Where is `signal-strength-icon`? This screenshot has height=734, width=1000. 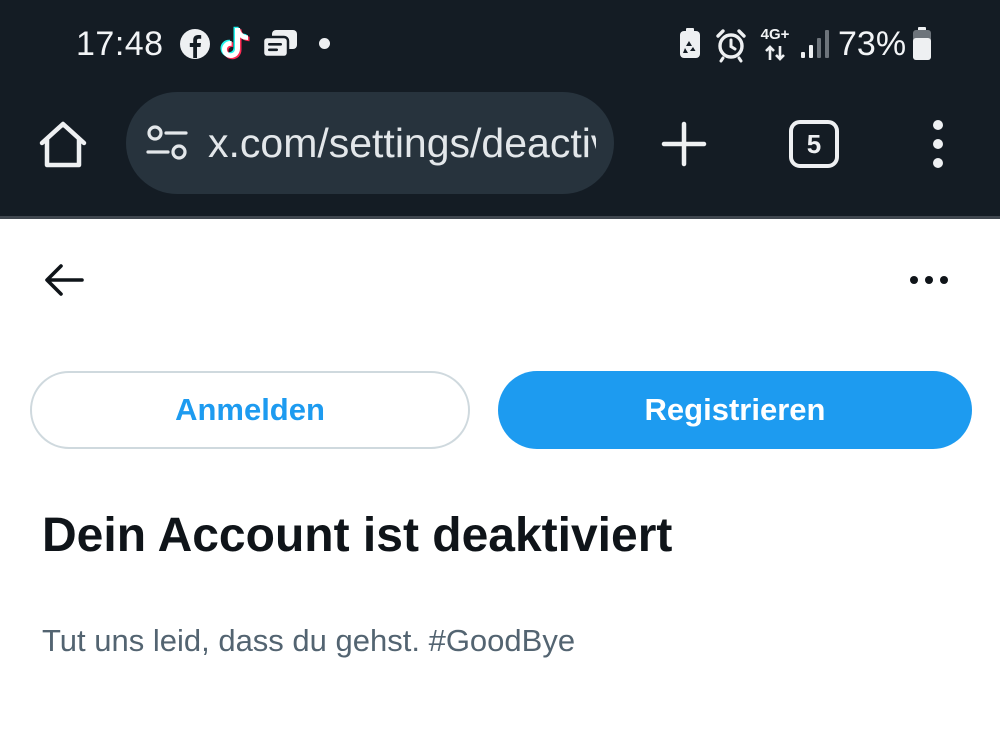 signal-strength-icon is located at coordinates (815, 44).